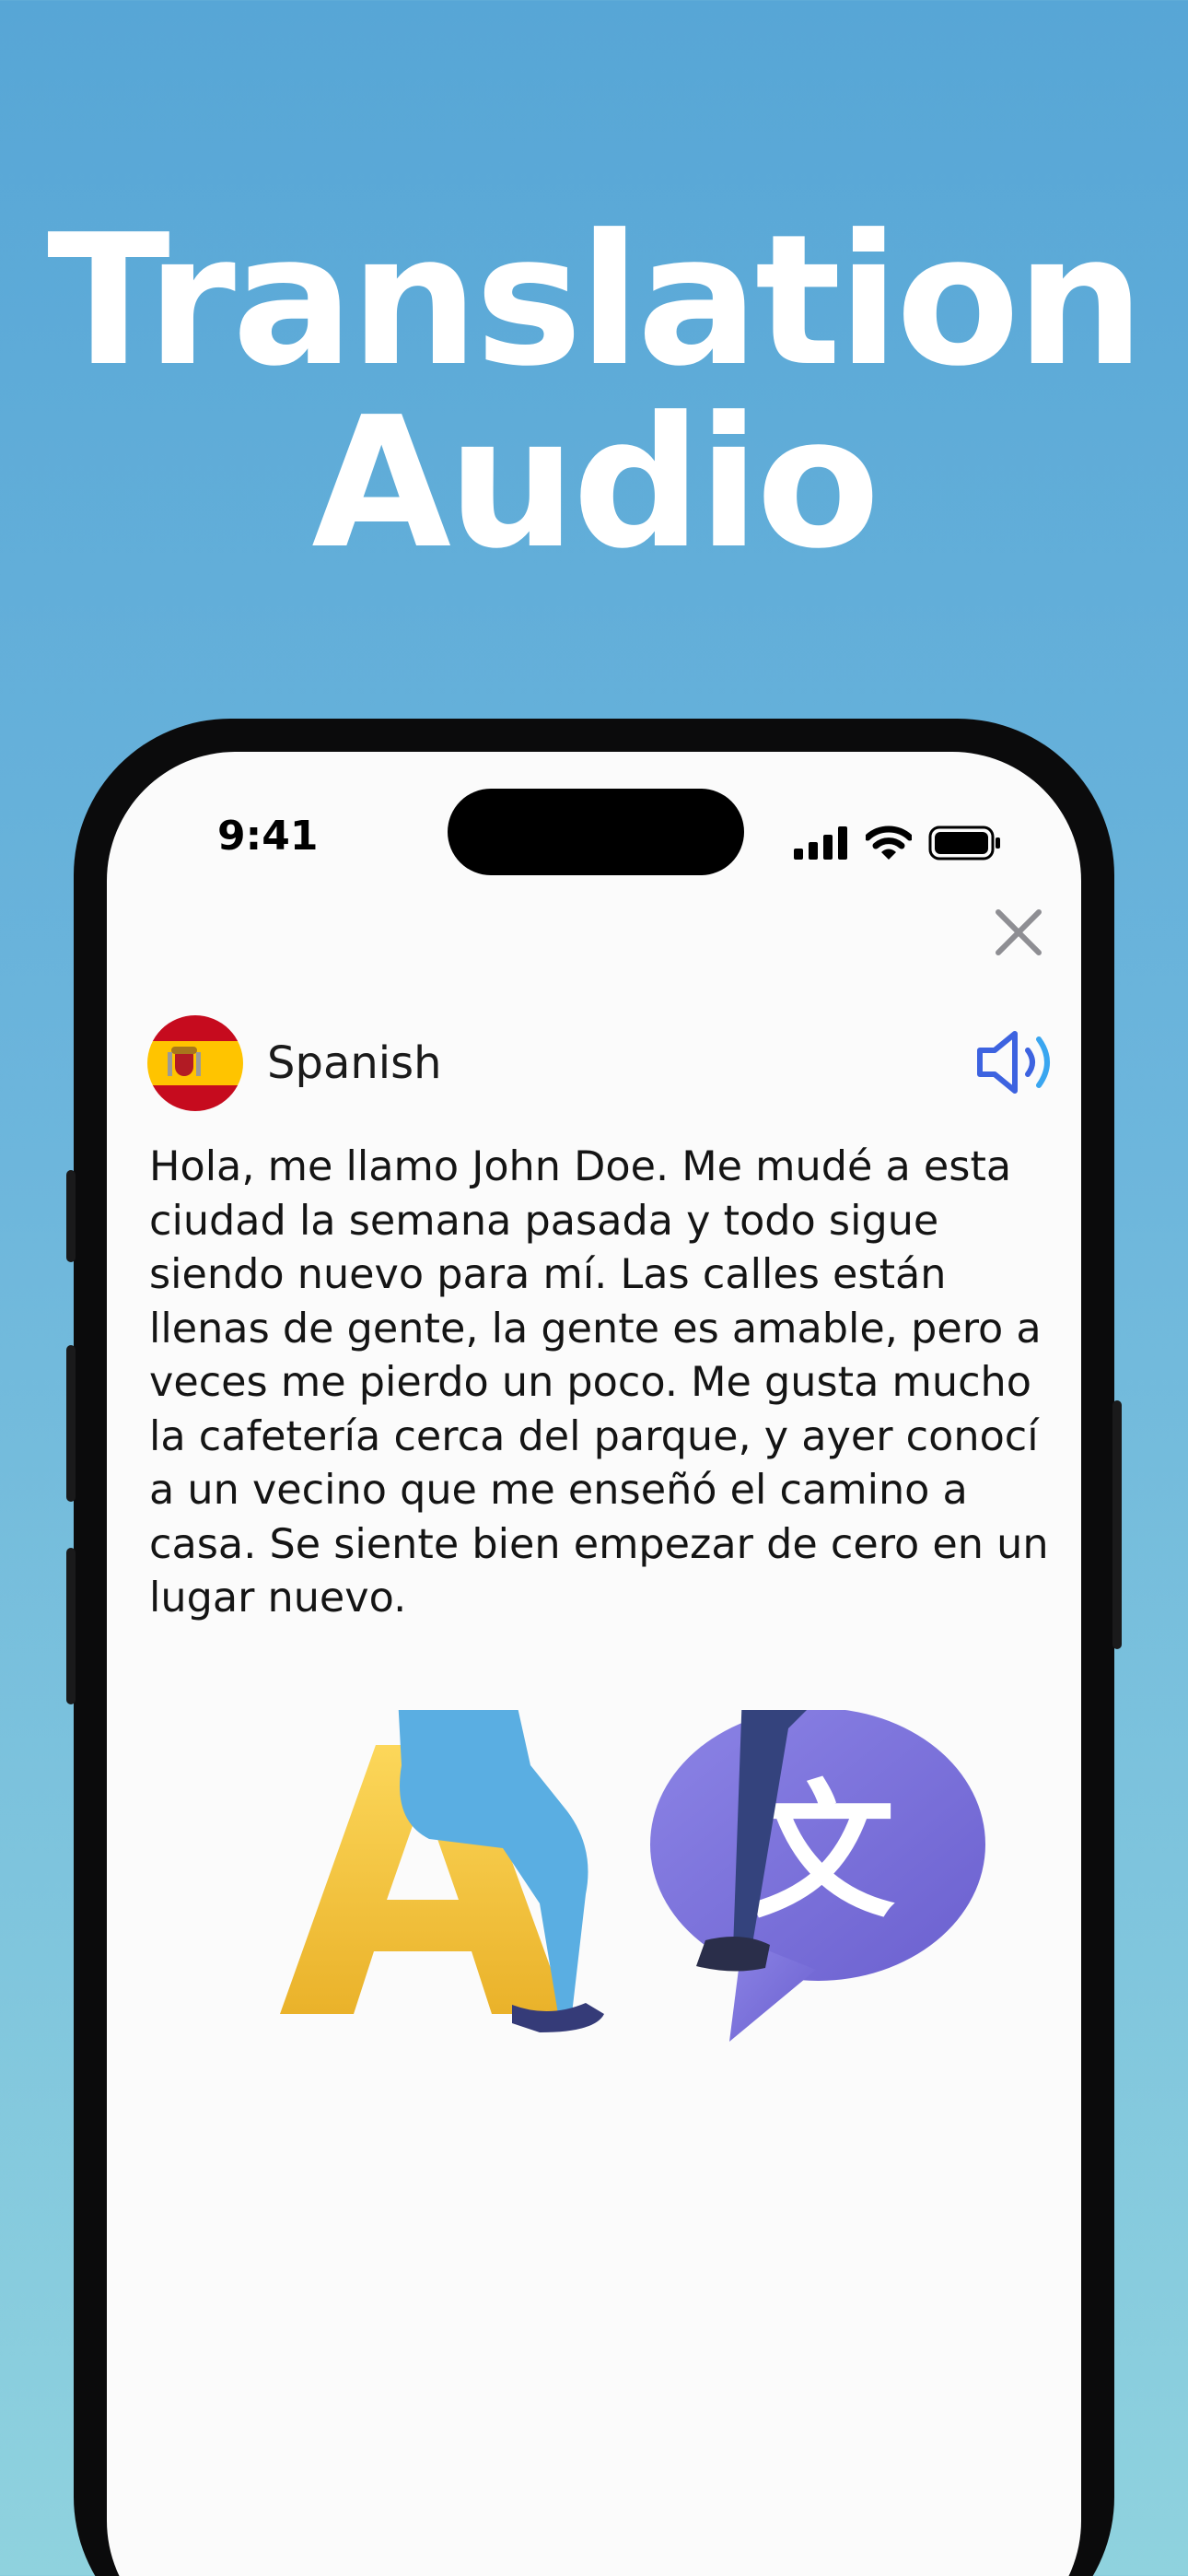 Image resolution: width=1188 pixels, height=2576 pixels. I want to click on spain-flag, so click(195, 1063).